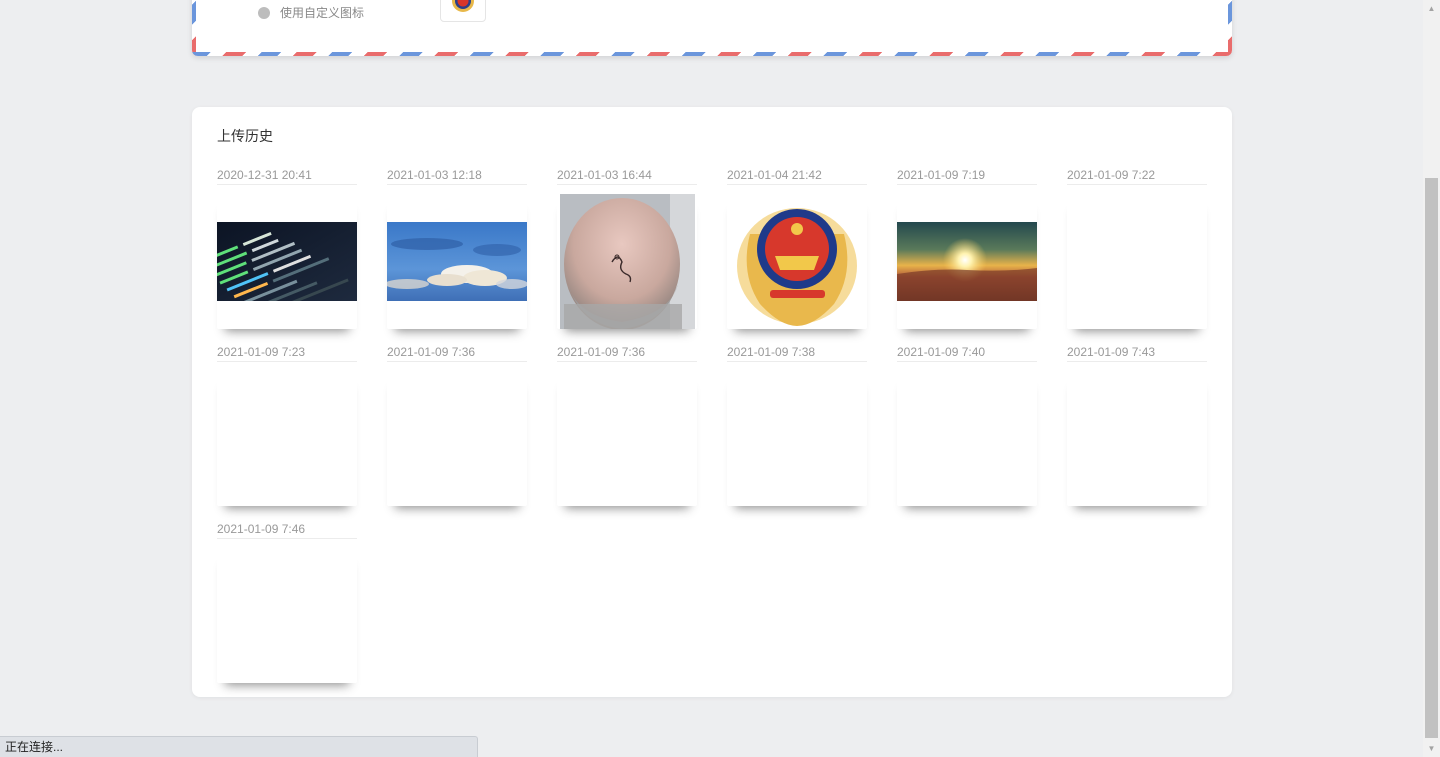  What do you see at coordinates (967, 176) in the screenshot?
I see `upload-date: 2021-01-09 7:19` at bounding box center [967, 176].